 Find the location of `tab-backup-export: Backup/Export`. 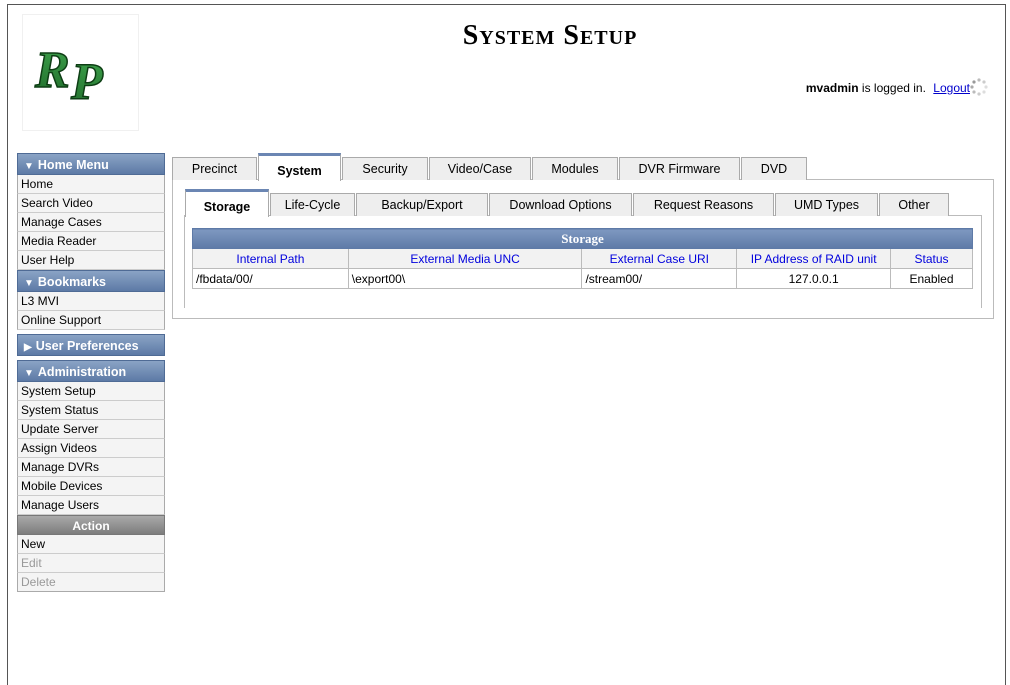

tab-backup-export: Backup/Export is located at coordinates (422, 204).